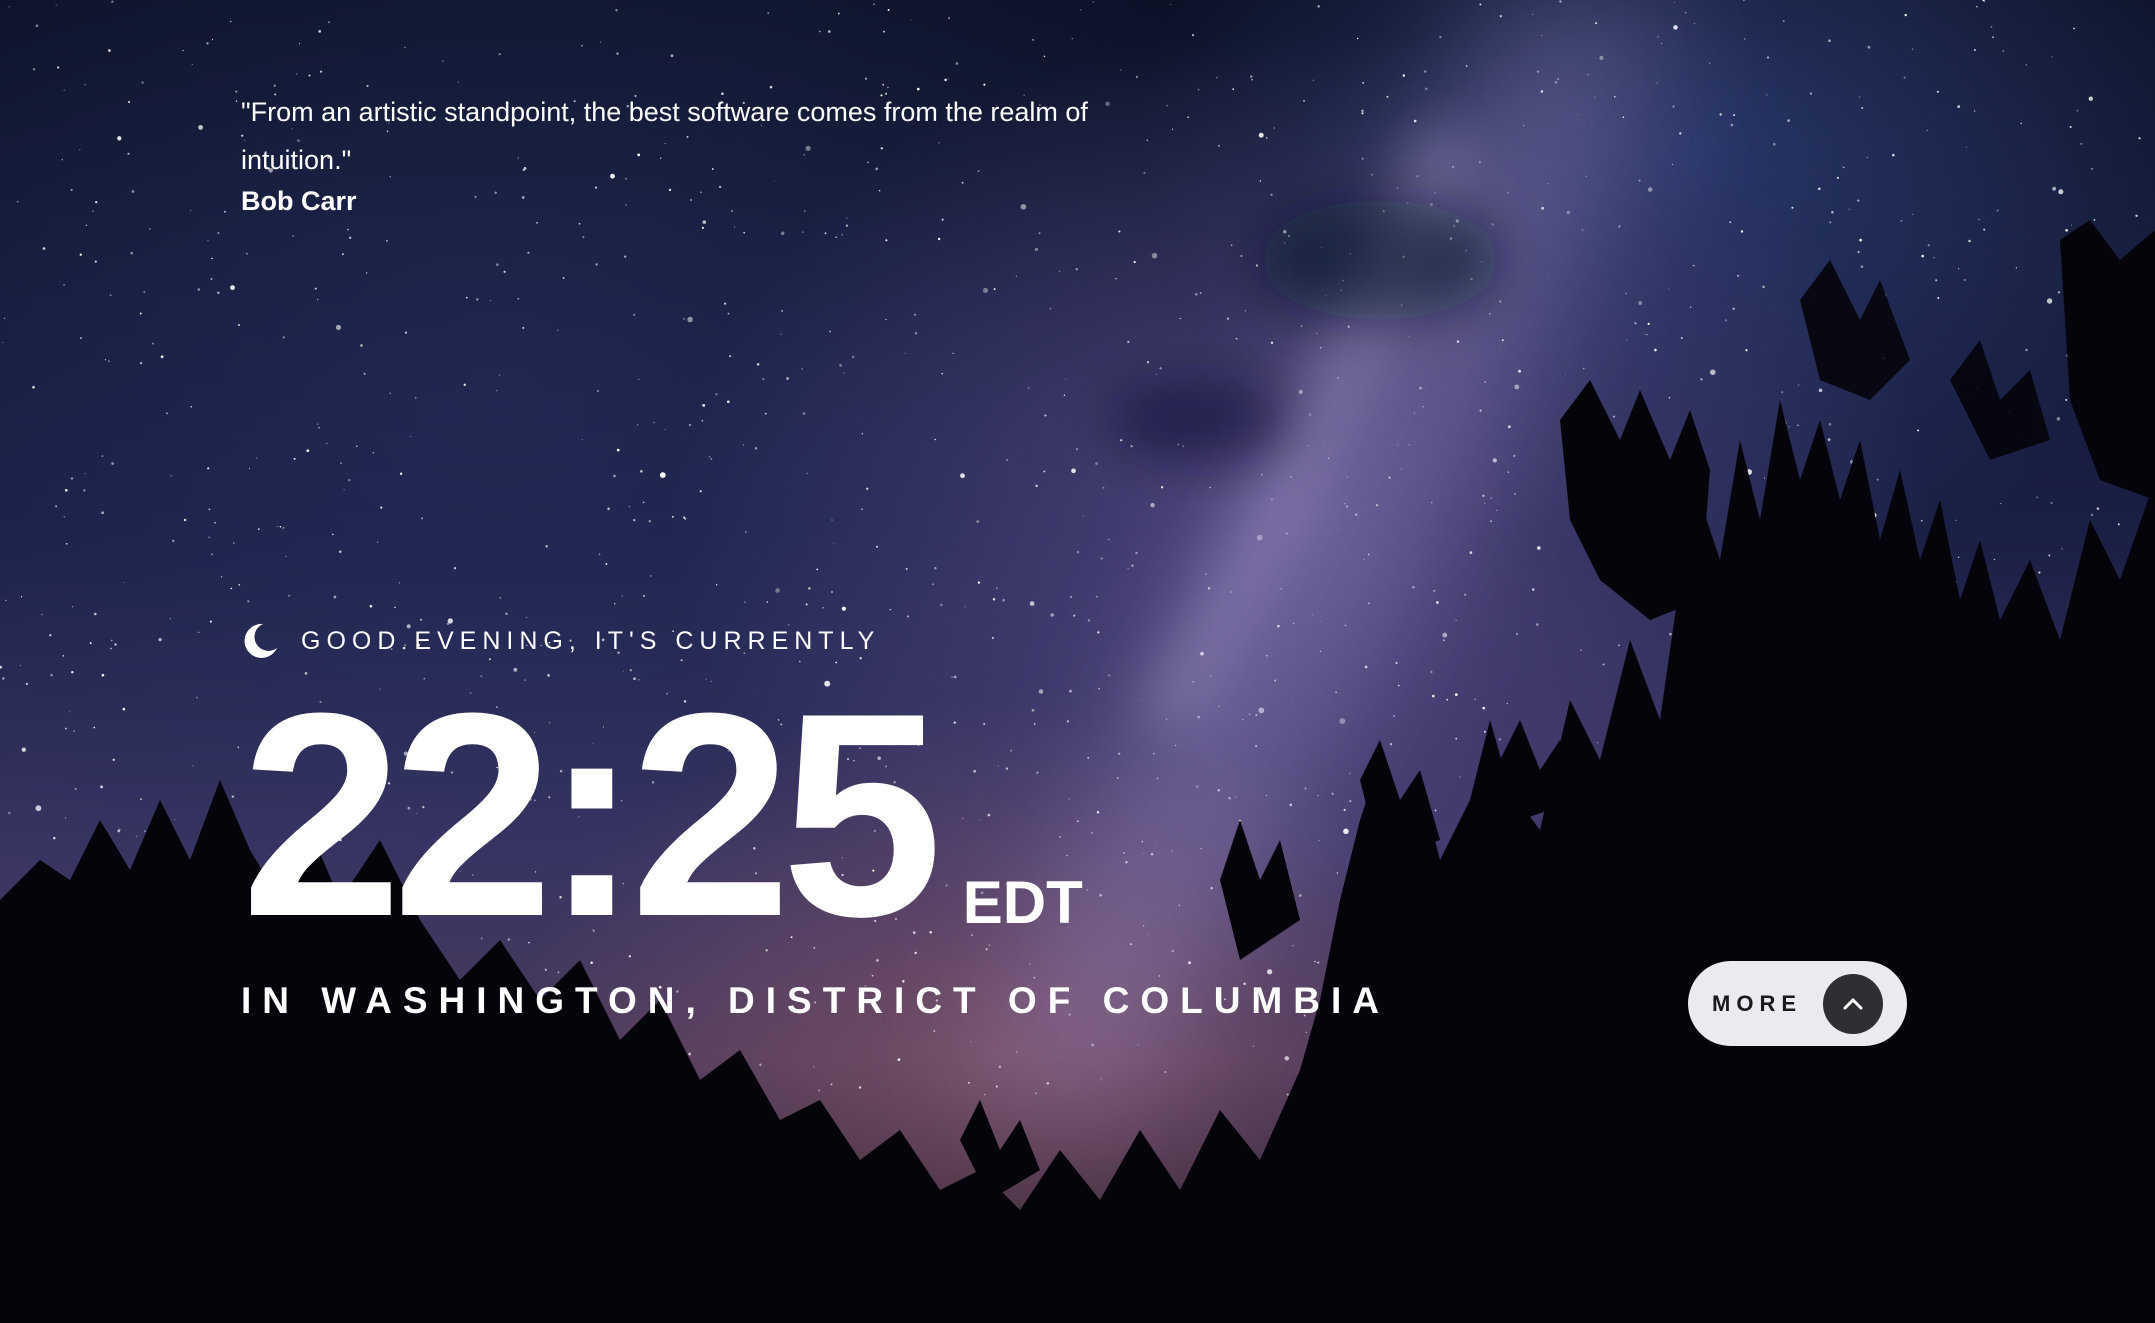 The width and height of the screenshot is (2155, 1323). I want to click on time-display: 22:25 EDT, so click(662, 815).